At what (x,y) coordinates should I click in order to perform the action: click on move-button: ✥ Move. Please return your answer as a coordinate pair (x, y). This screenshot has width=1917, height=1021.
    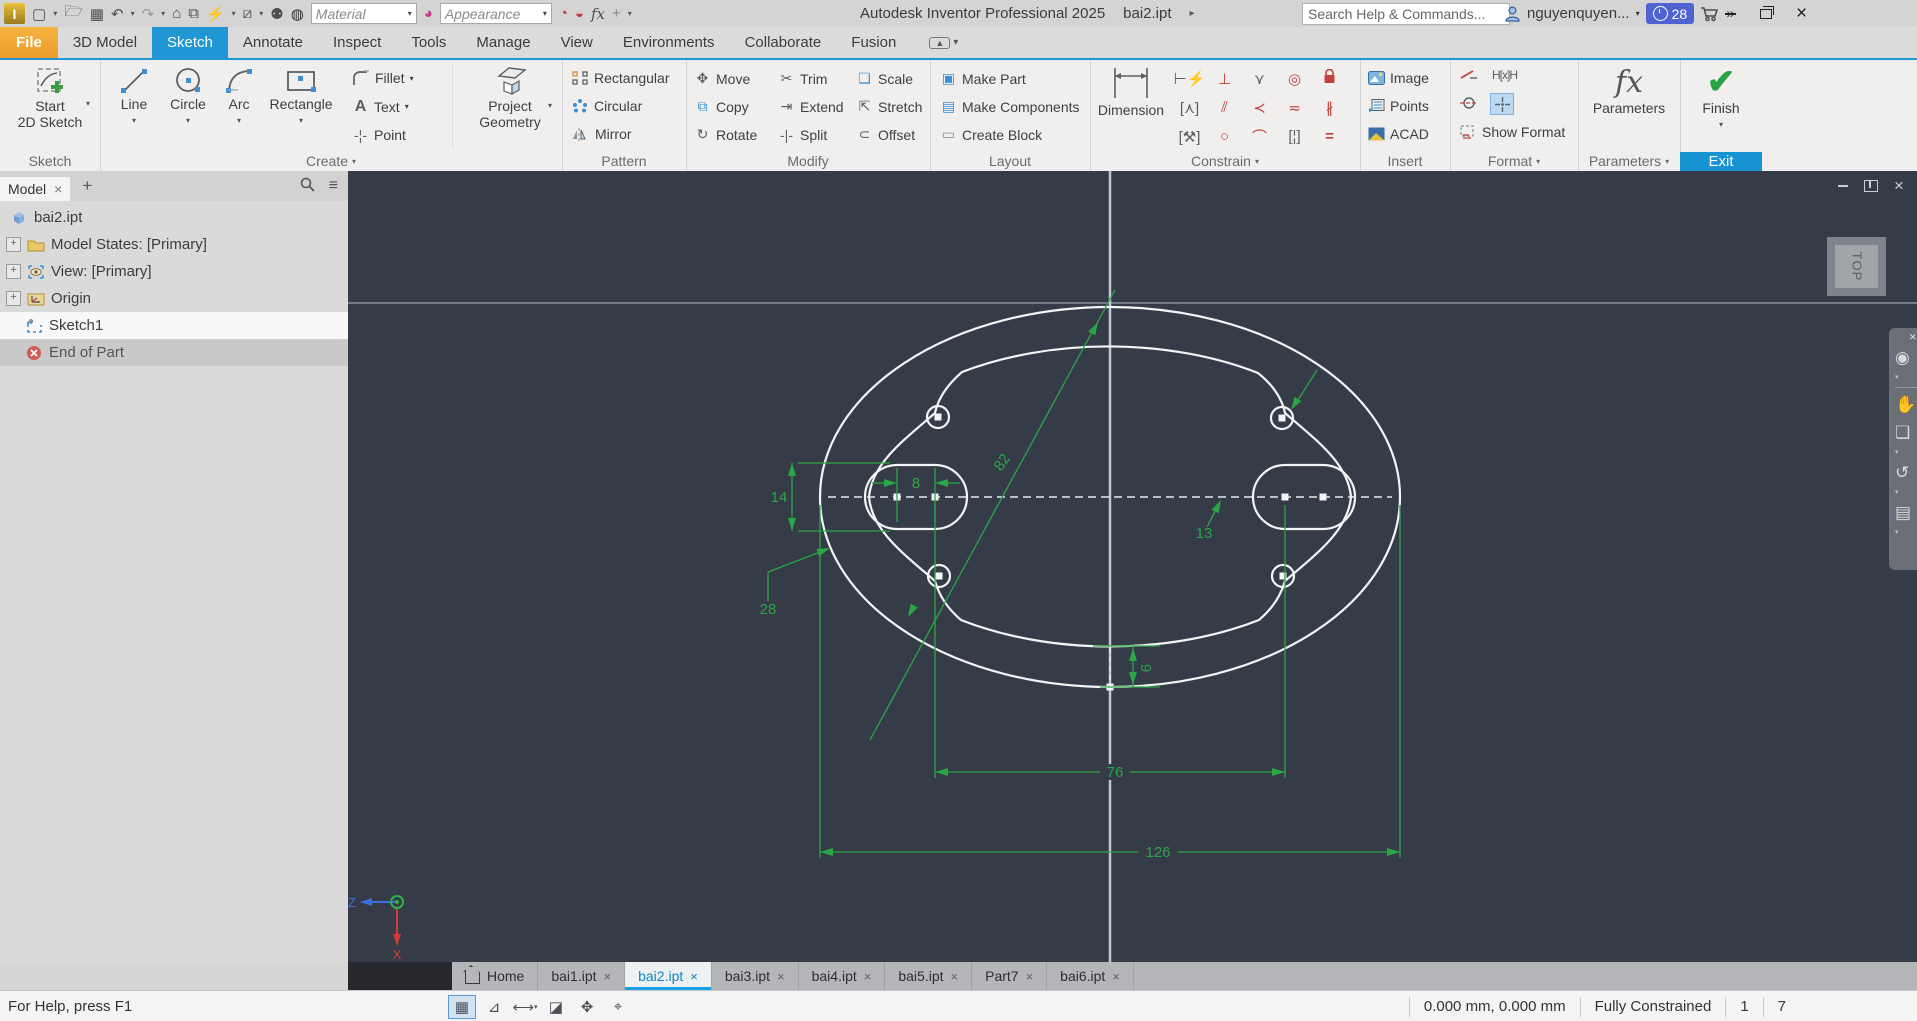
    Looking at the image, I should click on (722, 78).